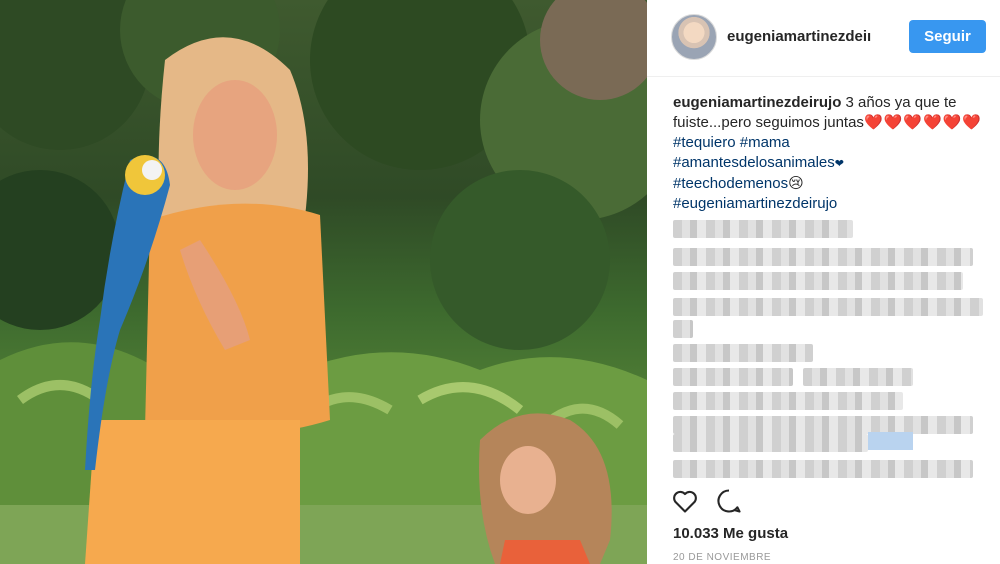 The width and height of the screenshot is (1000, 564). I want to click on hashtag-eugeniamartinezdeirujo: #eugeniamartinezdeirujo, so click(755, 203).